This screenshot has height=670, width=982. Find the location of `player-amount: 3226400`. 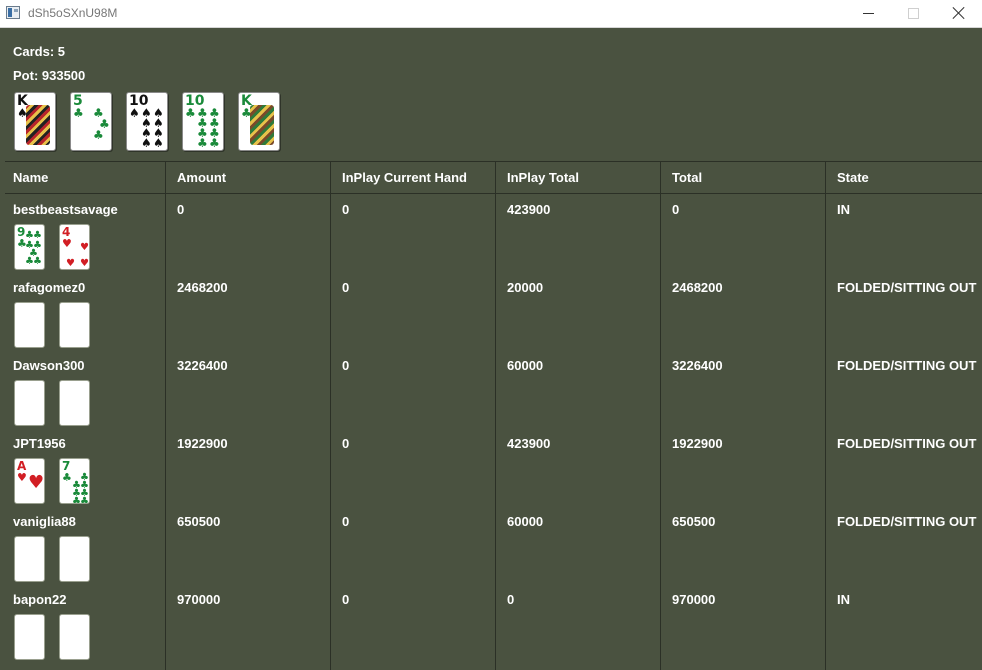

player-amount: 3226400 is located at coordinates (202, 365).